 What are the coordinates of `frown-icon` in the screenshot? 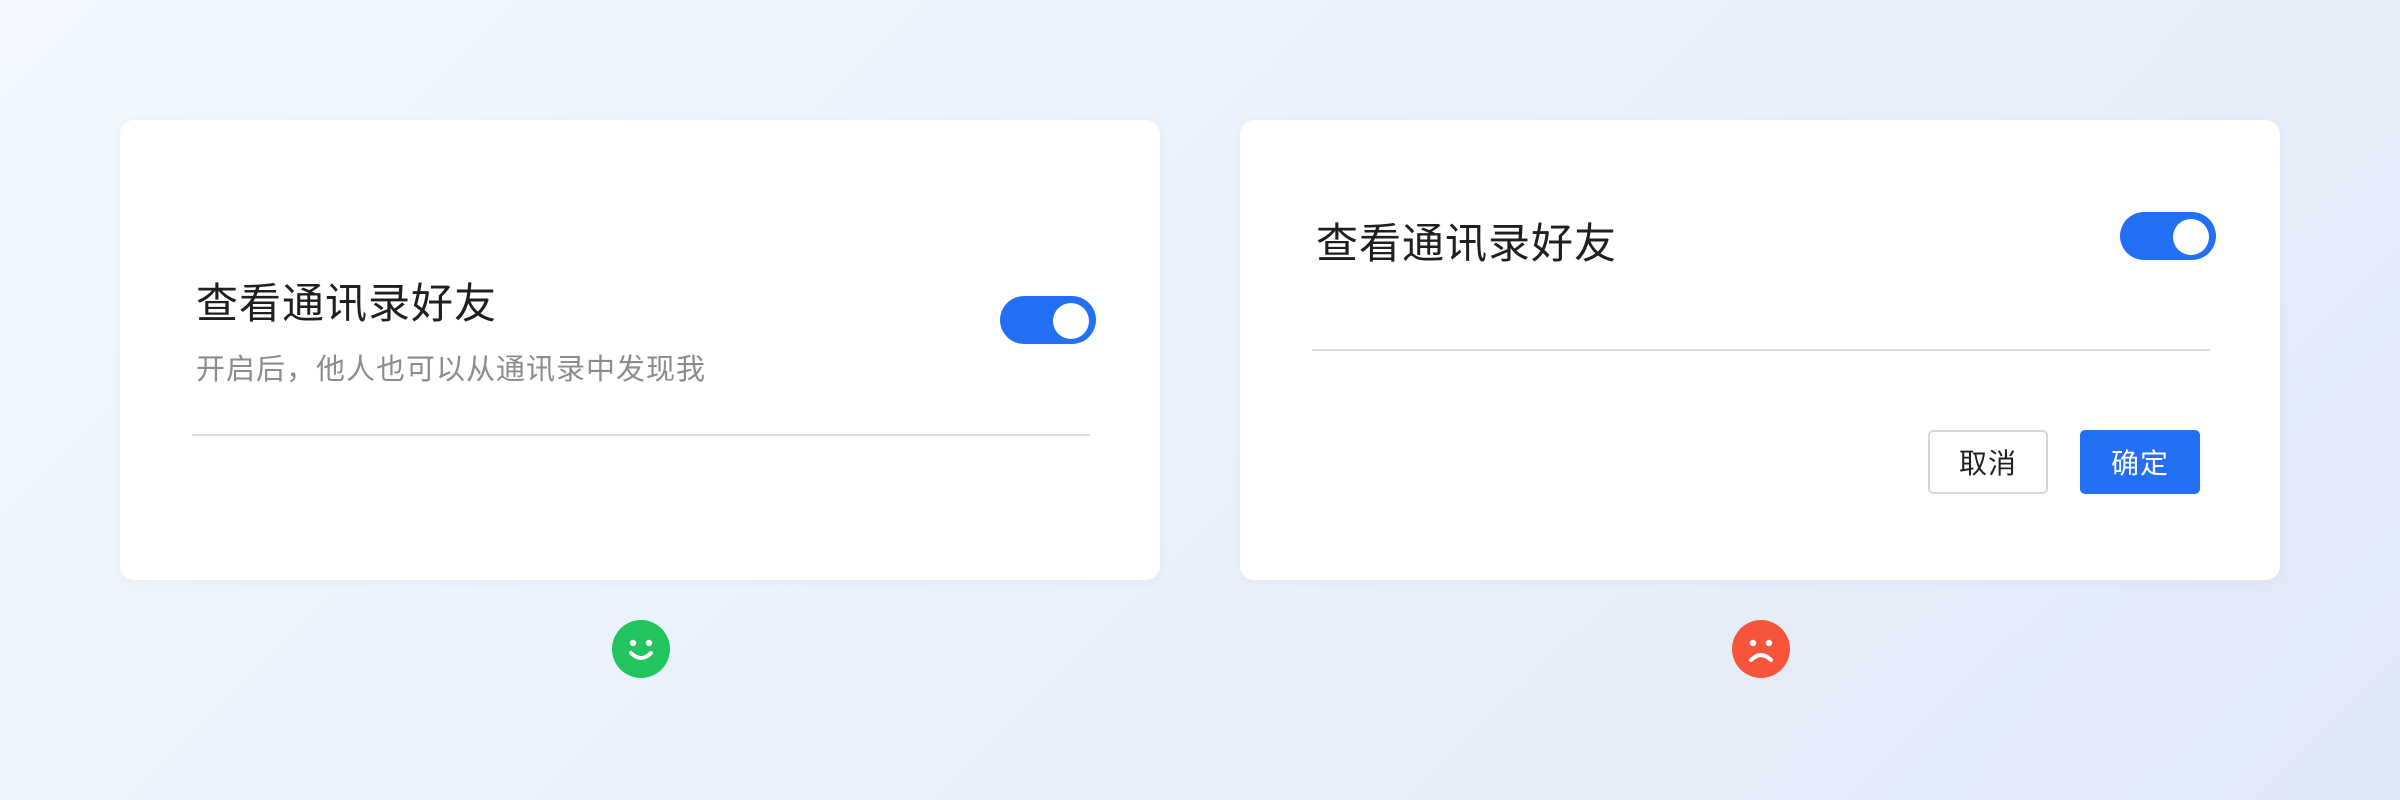 It's located at (1761, 649).